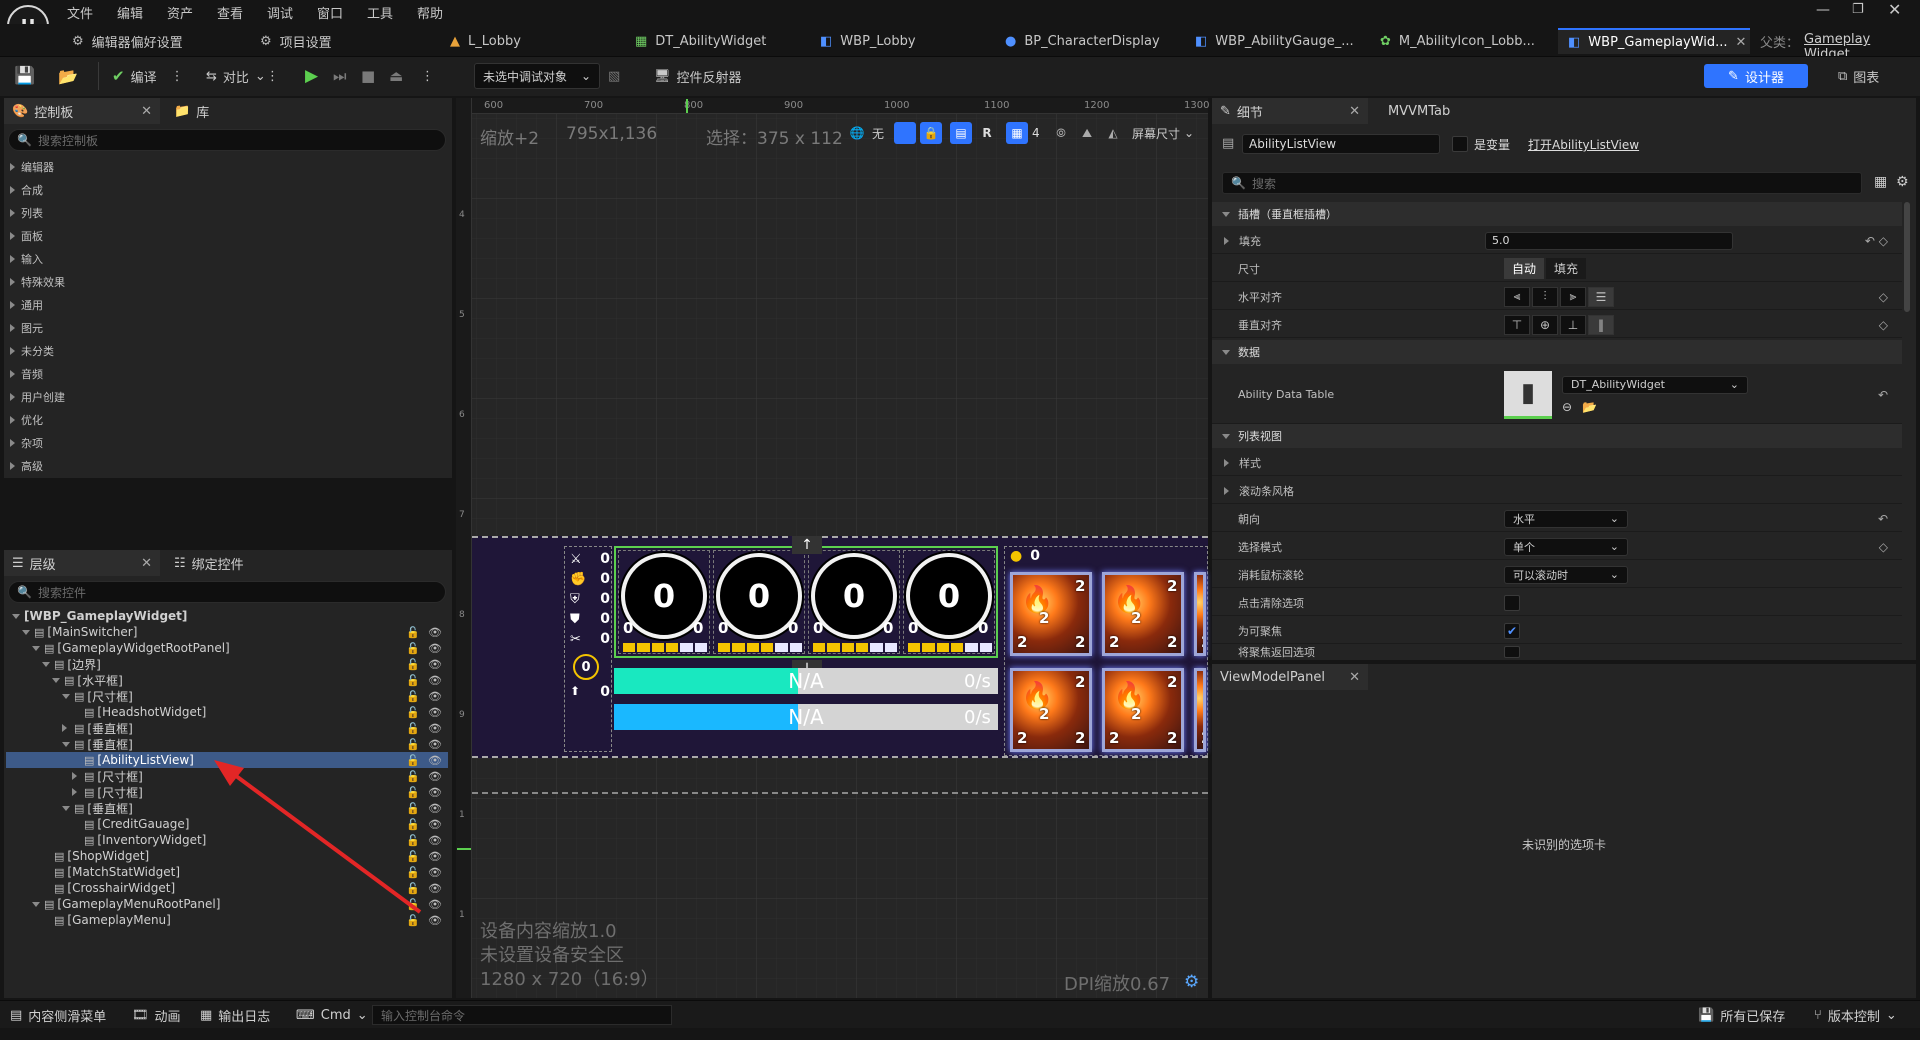 Image resolution: width=1920 pixels, height=1040 pixels. I want to click on details-scrollbar, so click(1907, 257).